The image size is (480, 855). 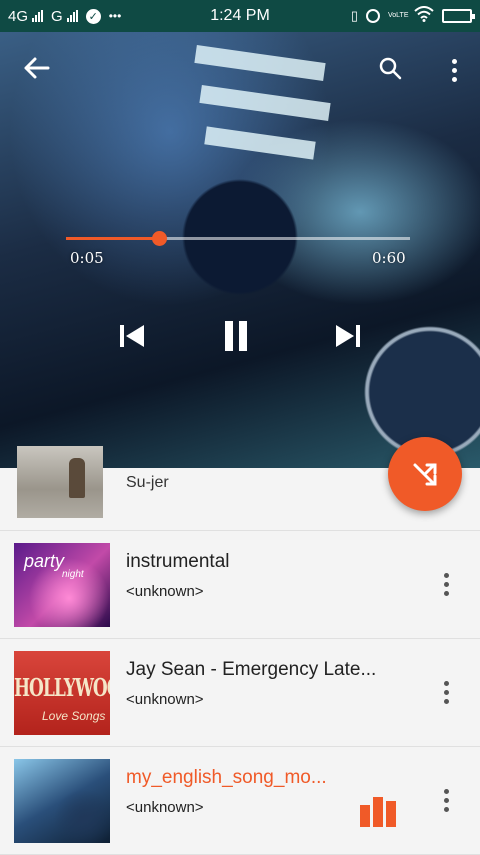 What do you see at coordinates (238, 238) in the screenshot?
I see `seek-bar` at bounding box center [238, 238].